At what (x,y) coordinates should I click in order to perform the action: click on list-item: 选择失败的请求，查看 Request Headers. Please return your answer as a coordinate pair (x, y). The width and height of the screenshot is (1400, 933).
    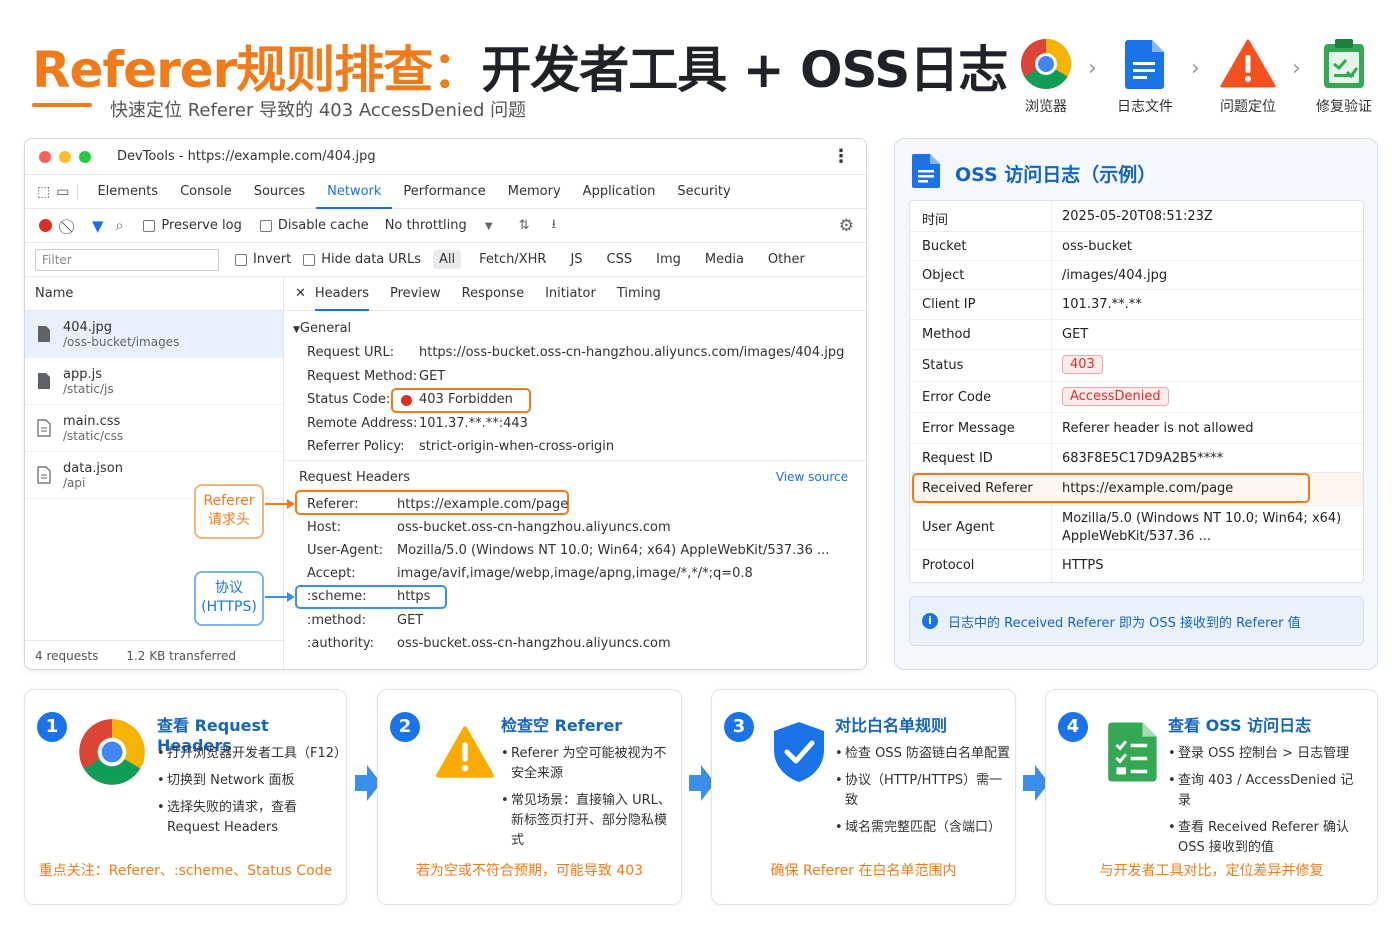
    Looking at the image, I should click on (250, 818).